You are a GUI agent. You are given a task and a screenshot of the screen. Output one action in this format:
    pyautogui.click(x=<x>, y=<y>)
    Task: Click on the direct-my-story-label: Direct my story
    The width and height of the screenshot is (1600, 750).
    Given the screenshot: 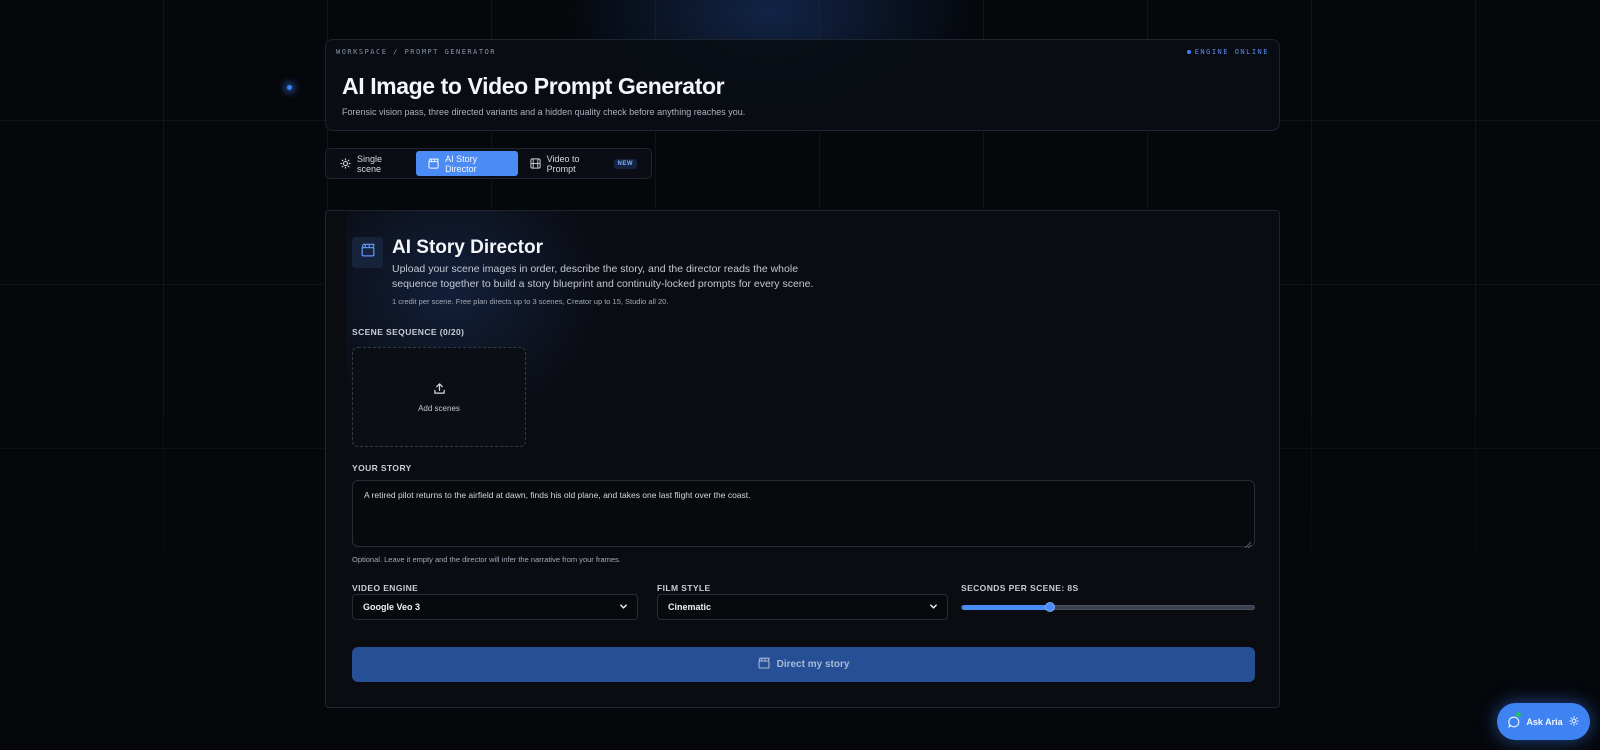 What is the action you would take?
    pyautogui.click(x=813, y=664)
    